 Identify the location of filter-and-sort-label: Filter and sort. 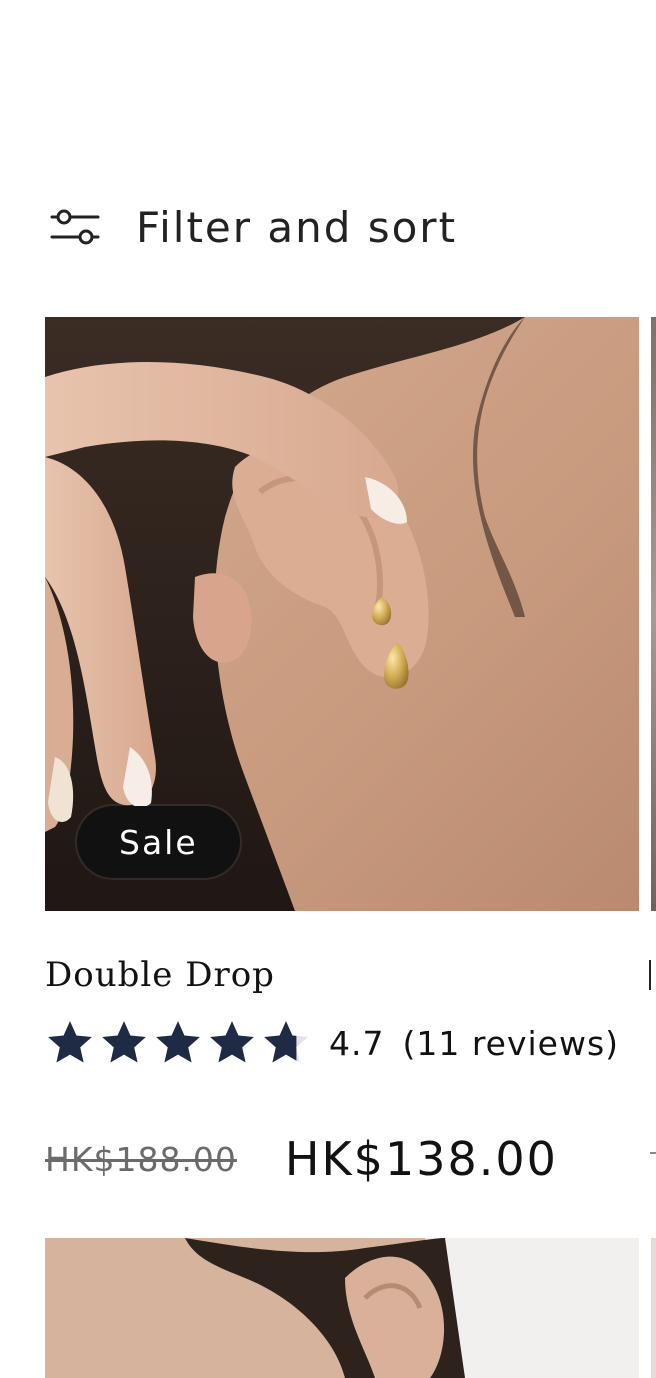
(297, 227).